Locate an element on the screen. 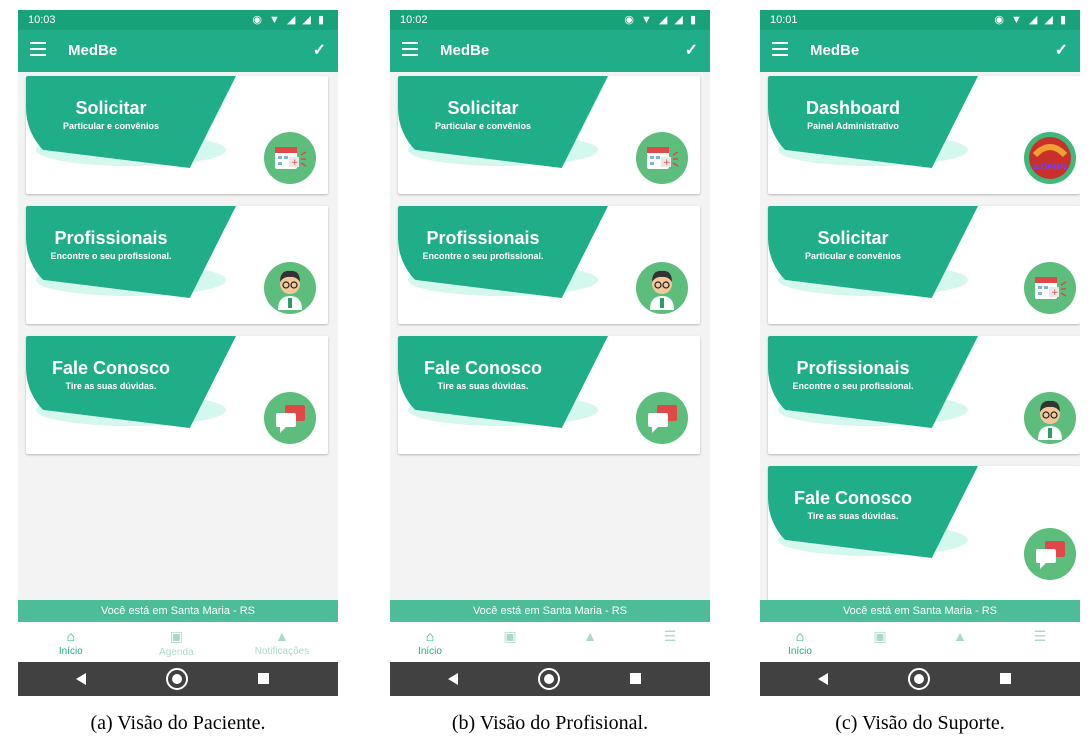  nav-notificacoes: ▲ Notificações is located at coordinates (282, 642).